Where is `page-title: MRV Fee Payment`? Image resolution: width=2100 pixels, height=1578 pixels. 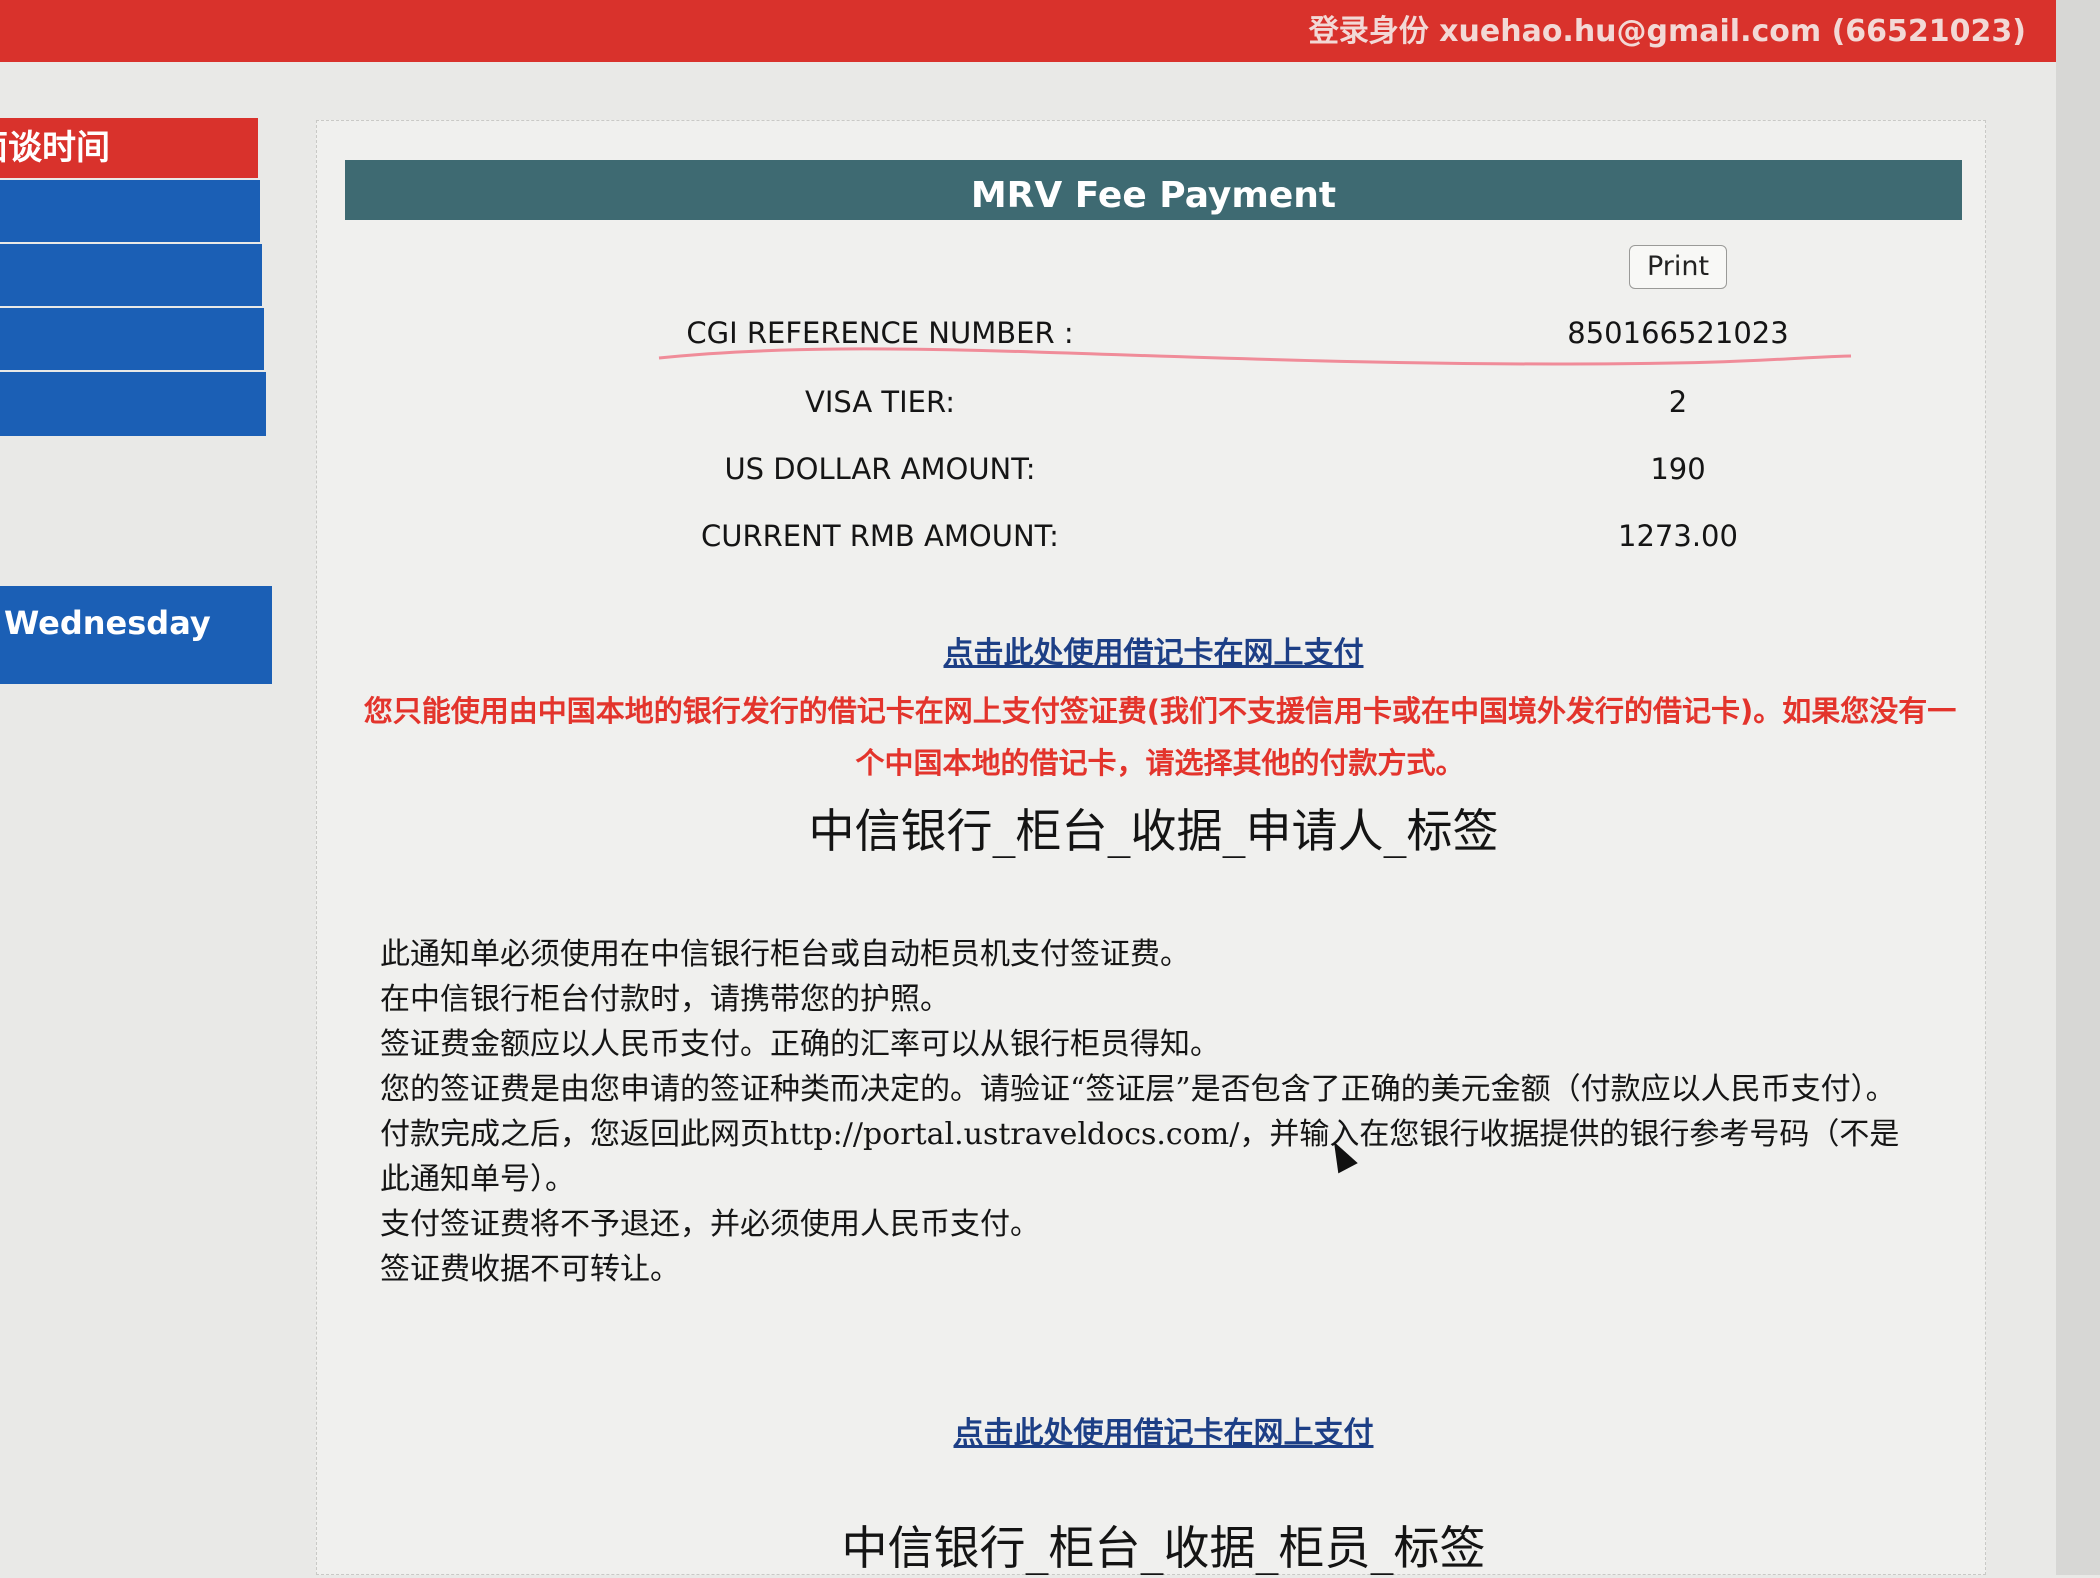 page-title: MRV Fee Payment is located at coordinates (1153, 190).